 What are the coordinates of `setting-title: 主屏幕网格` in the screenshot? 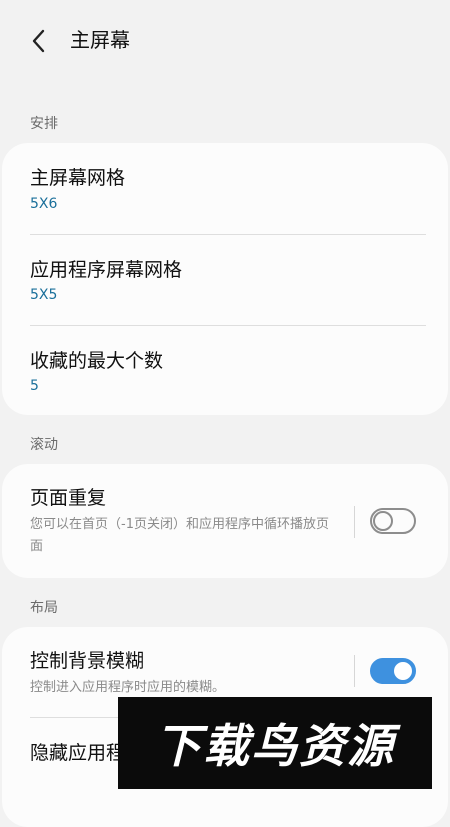 It's located at (78, 178).